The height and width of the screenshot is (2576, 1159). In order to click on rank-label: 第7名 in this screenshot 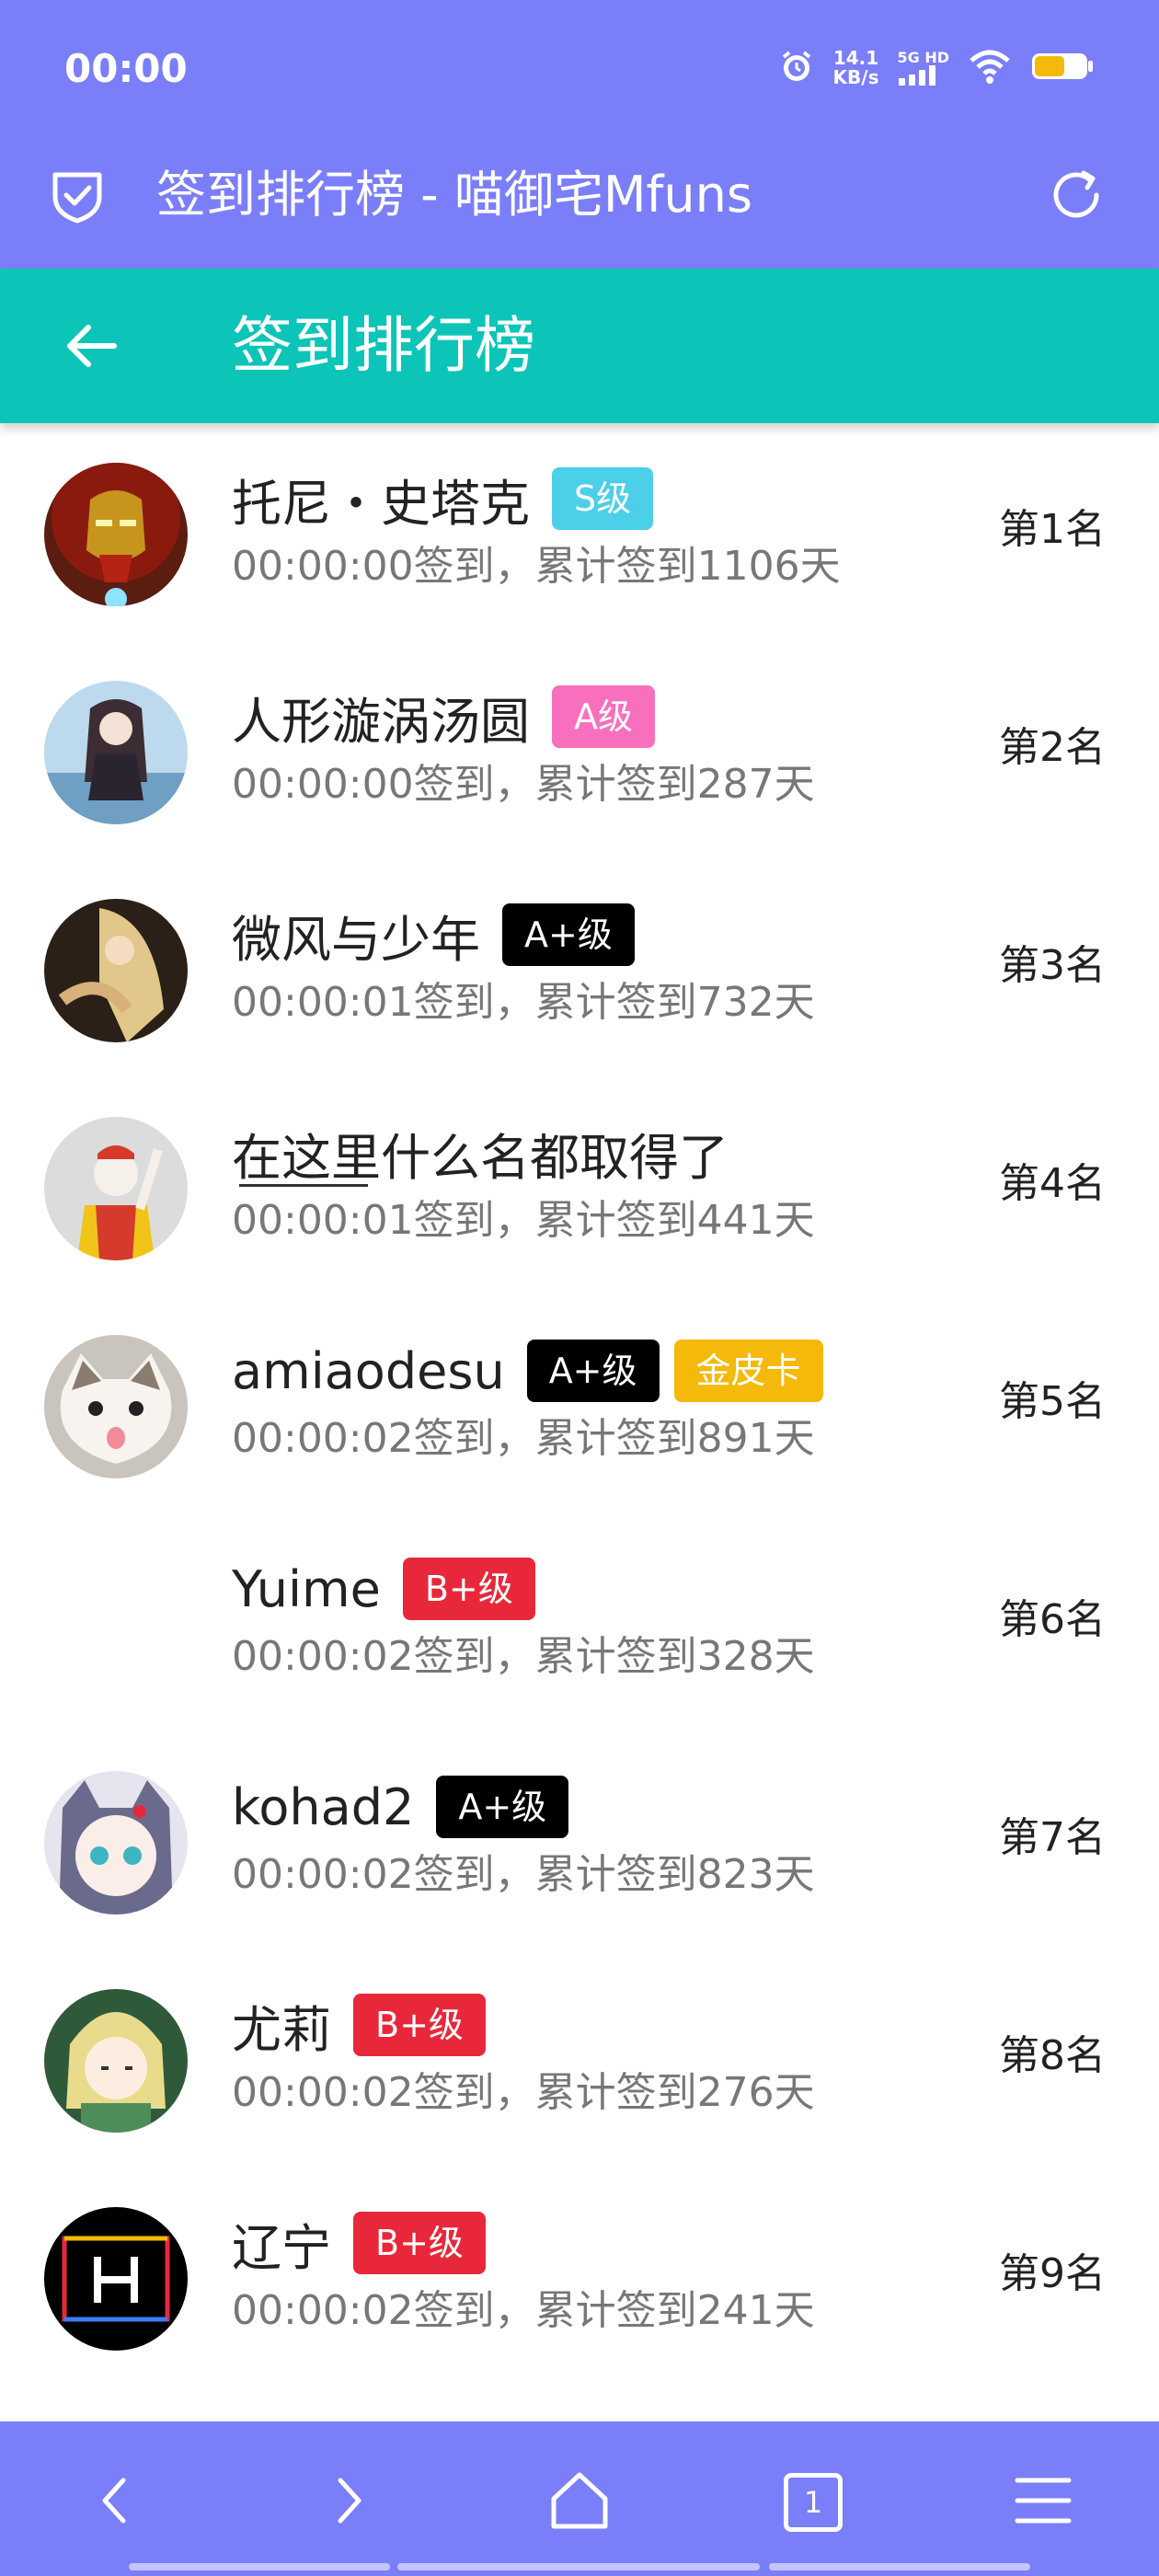, I will do `click(1052, 1837)`.